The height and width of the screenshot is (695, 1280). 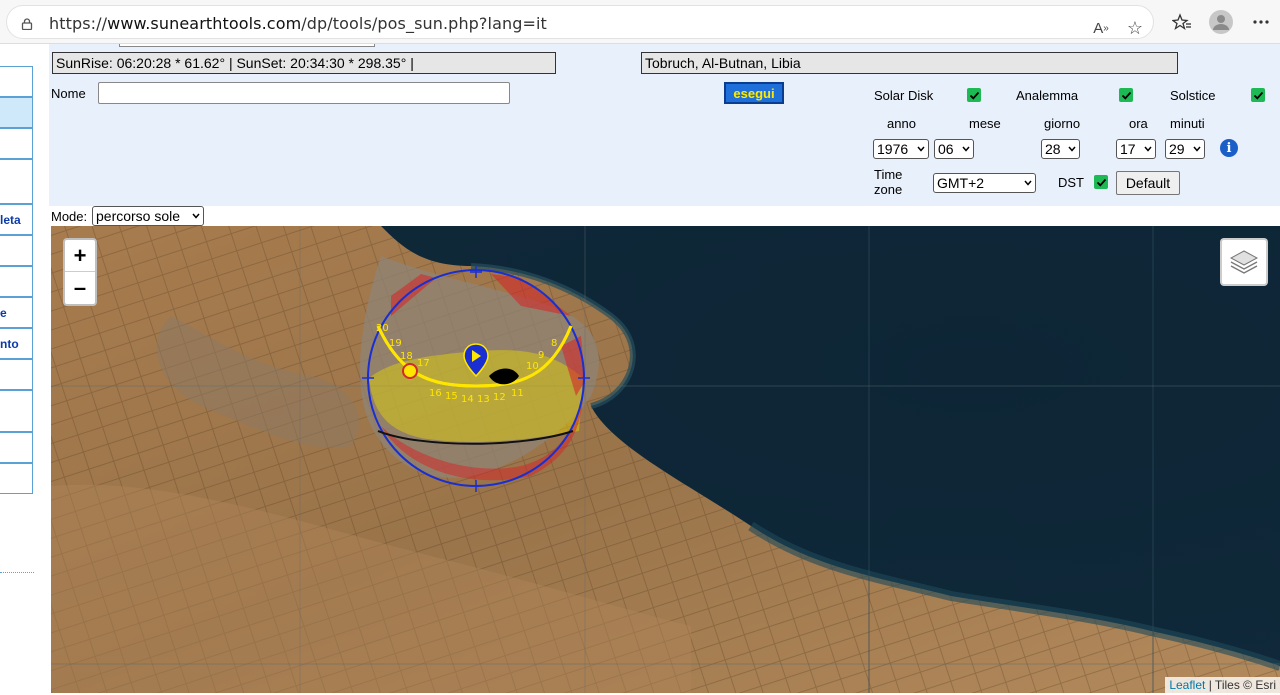 I want to click on info-icon: i, so click(x=1229, y=148).